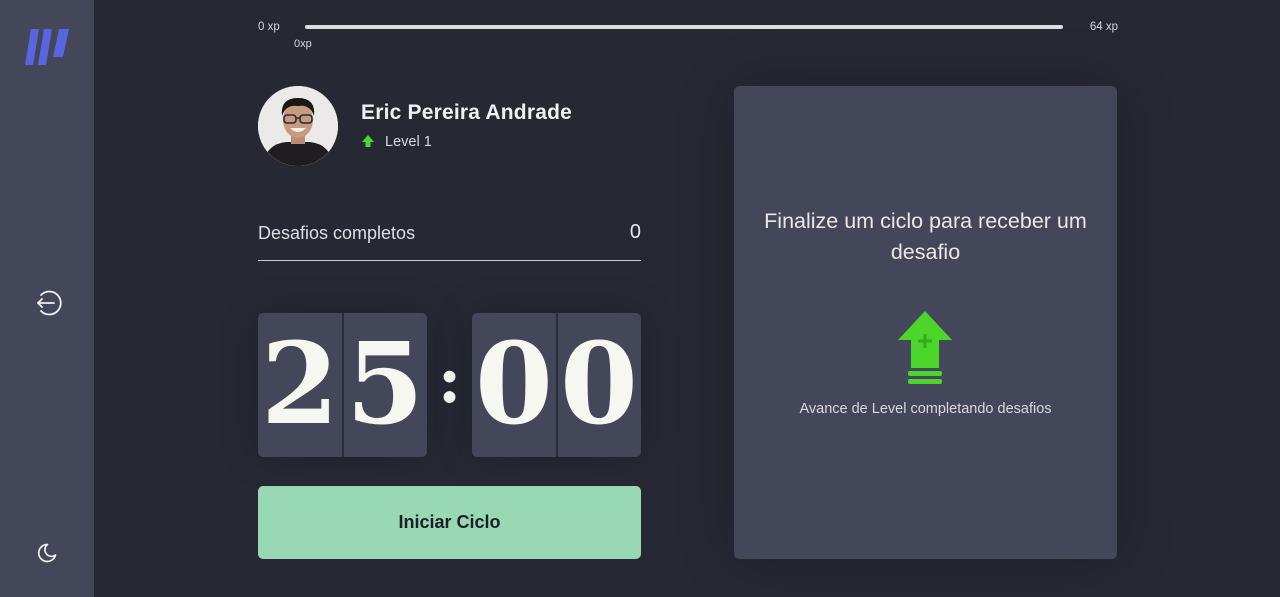  Describe the element at coordinates (342, 385) in the screenshot. I see `minutes-display: 2 5` at that location.